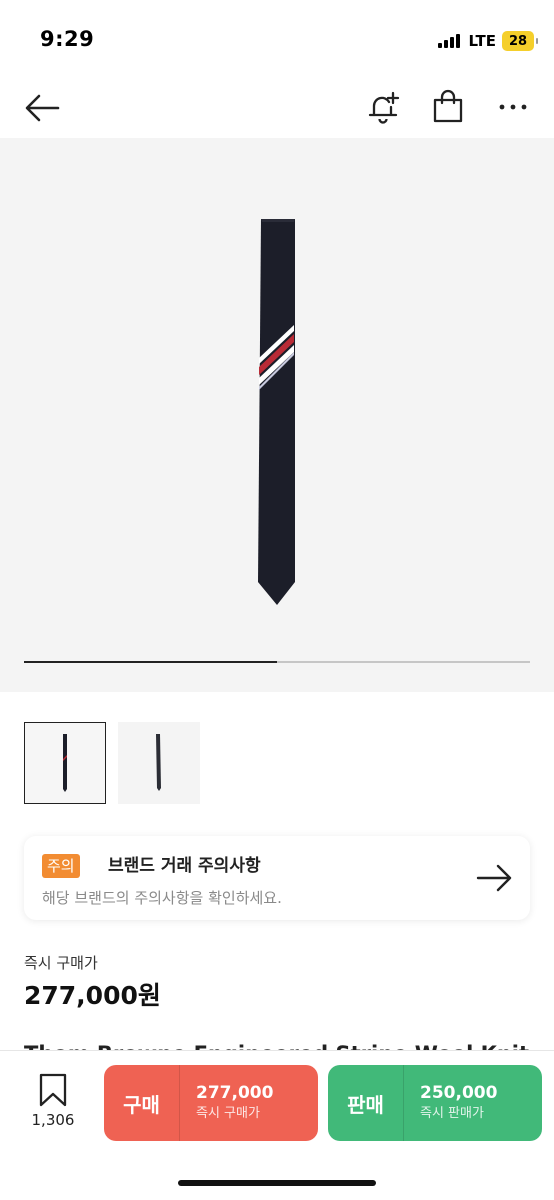 This screenshot has width=554, height=1200. What do you see at coordinates (142, 1103) in the screenshot?
I see `buy-label: 구매` at bounding box center [142, 1103].